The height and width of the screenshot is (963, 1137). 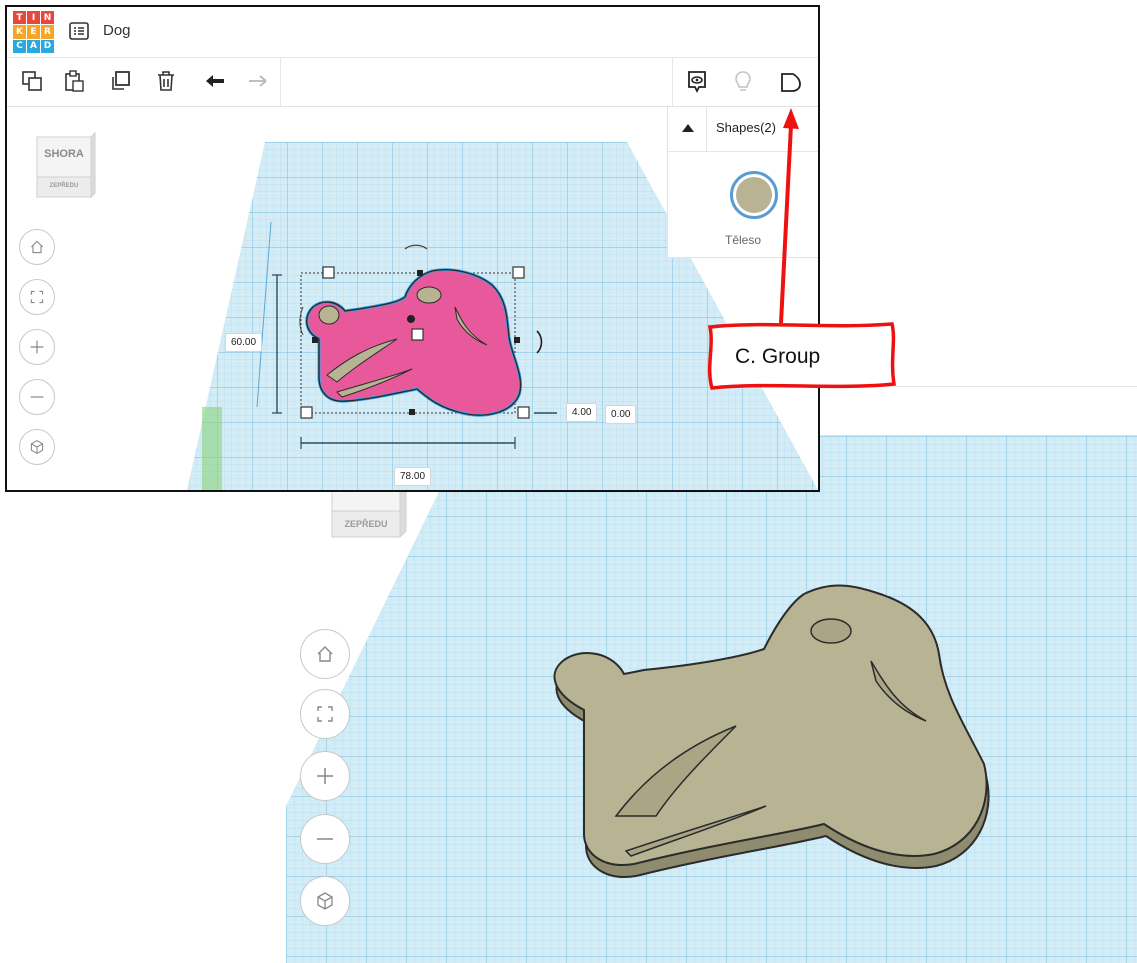 I want to click on shapes-inspector: Shapes(2) Těleso, so click(x=742, y=182).